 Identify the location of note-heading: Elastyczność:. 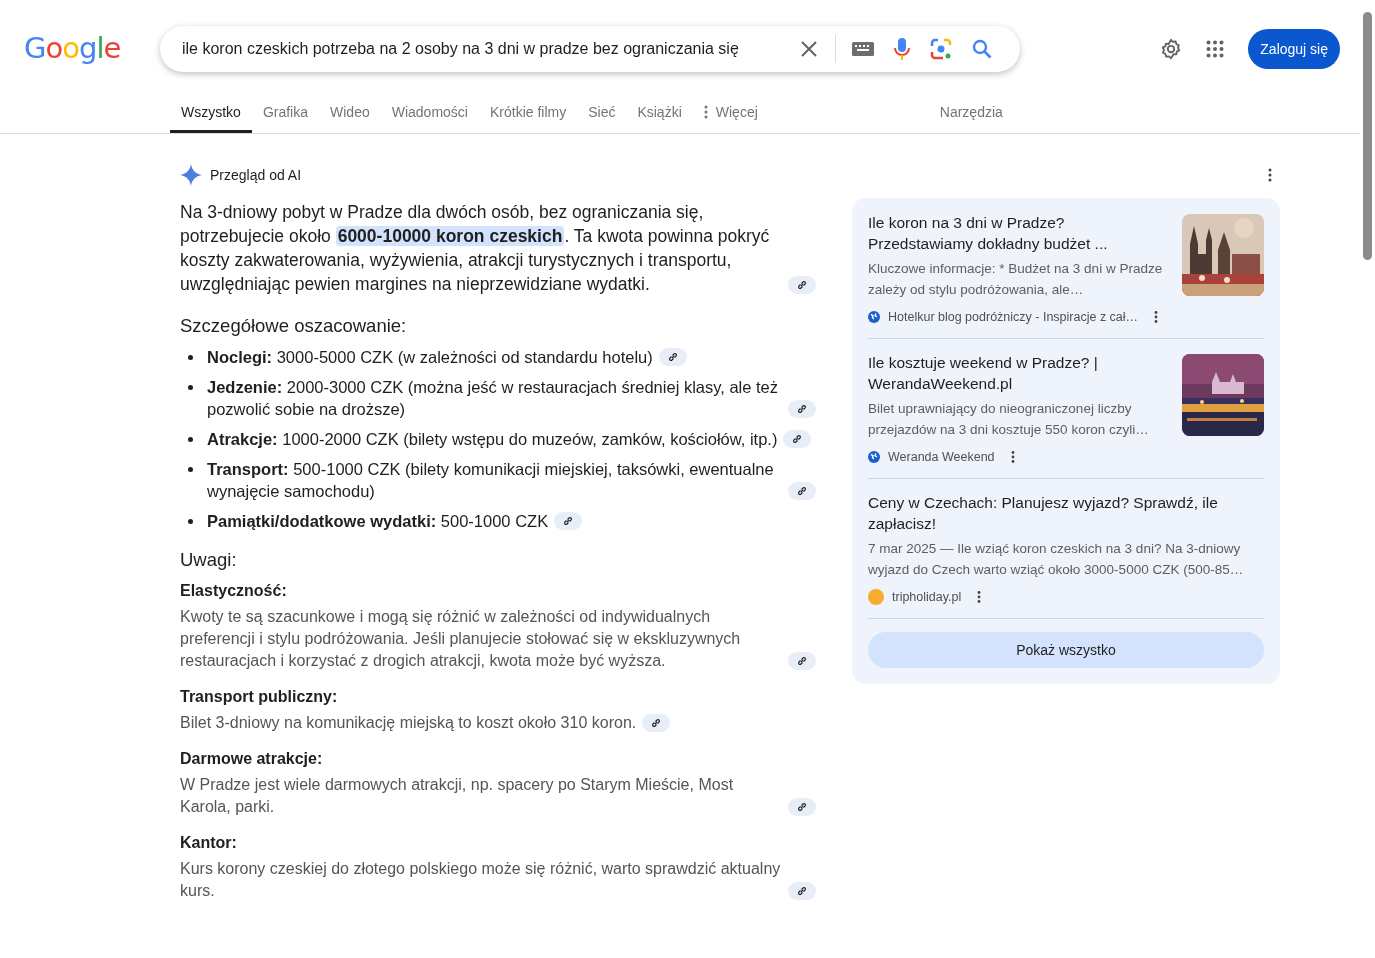
(234, 591).